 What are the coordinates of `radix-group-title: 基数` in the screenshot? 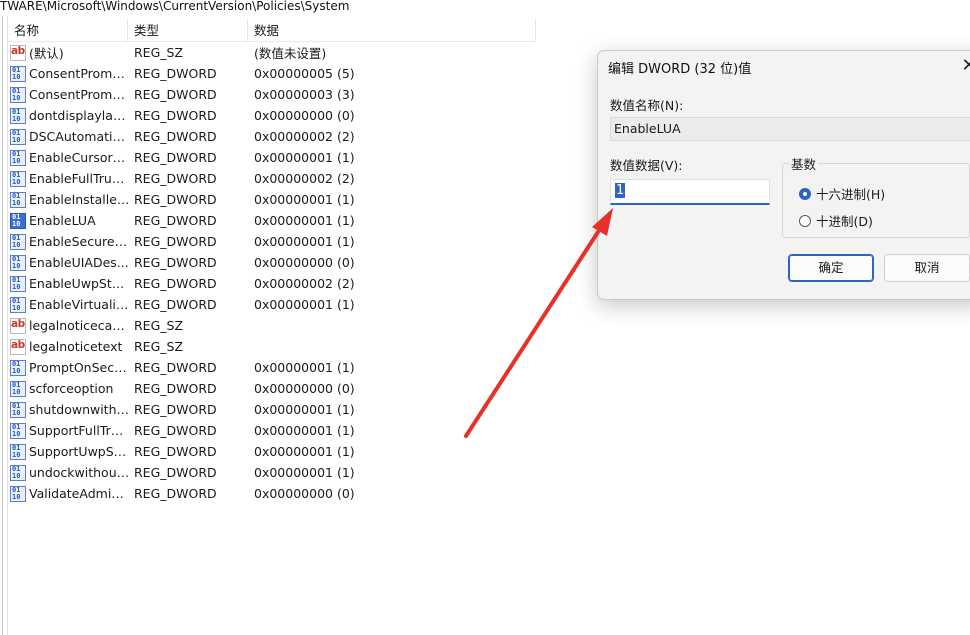 It's located at (804, 163).